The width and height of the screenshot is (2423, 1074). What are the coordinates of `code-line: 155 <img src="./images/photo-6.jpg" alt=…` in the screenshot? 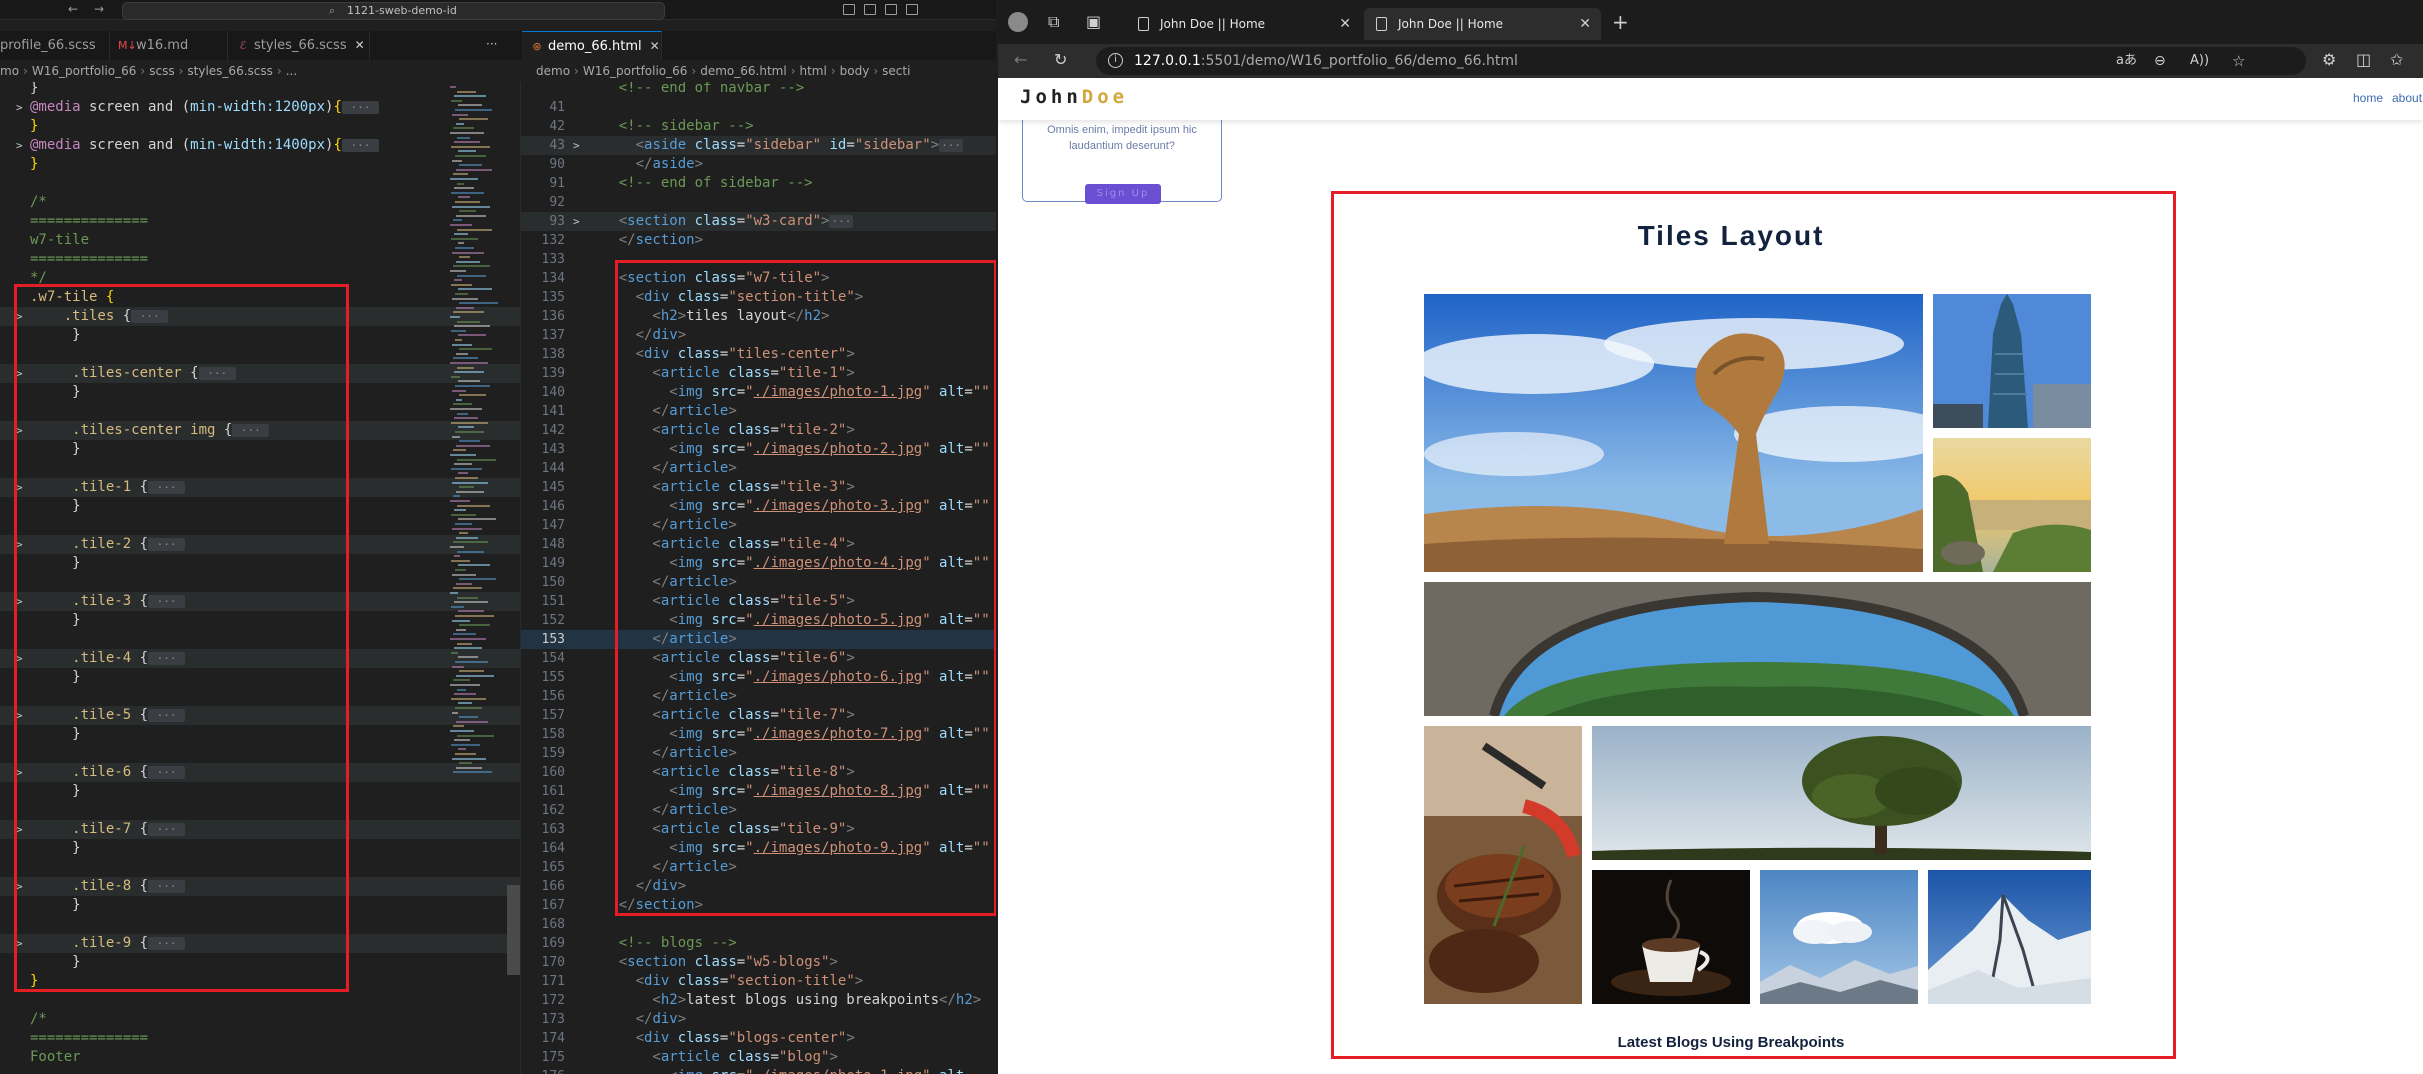 It's located at (758, 677).